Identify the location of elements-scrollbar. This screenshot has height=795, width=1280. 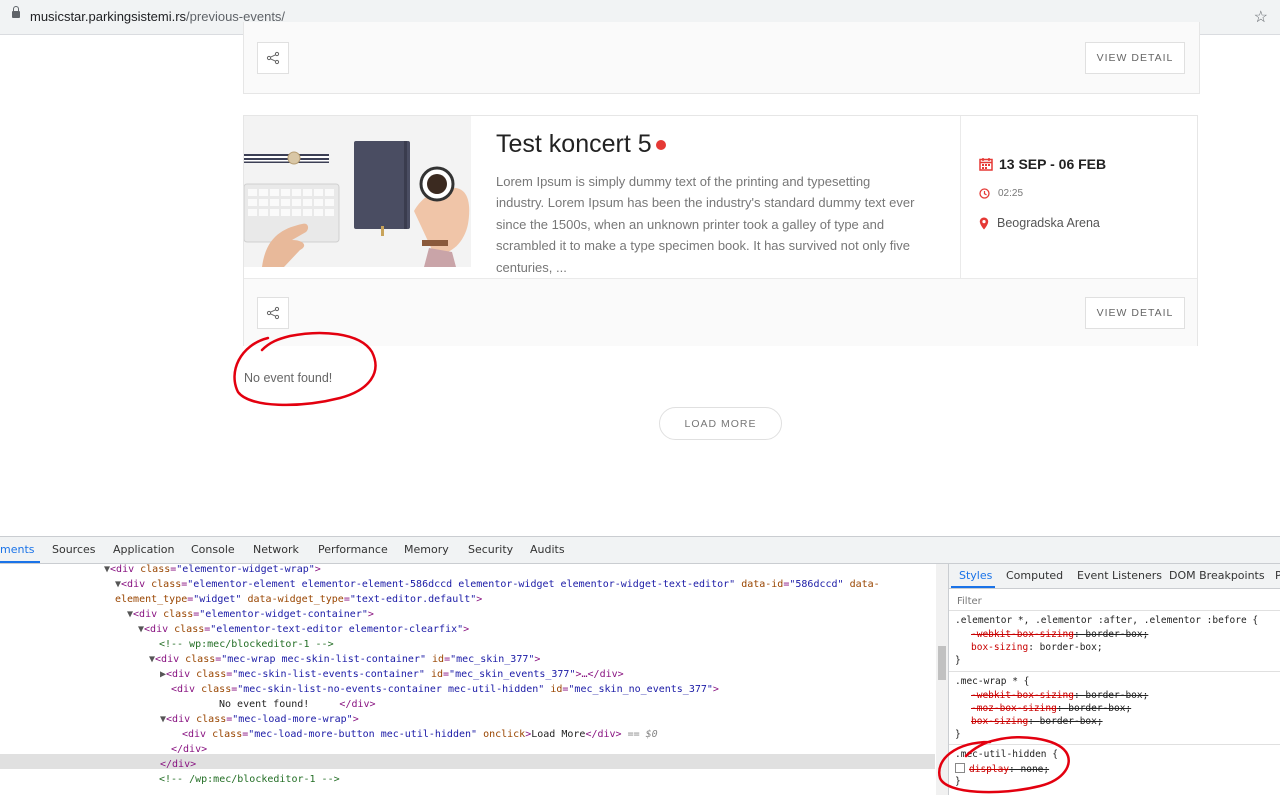
(942, 679).